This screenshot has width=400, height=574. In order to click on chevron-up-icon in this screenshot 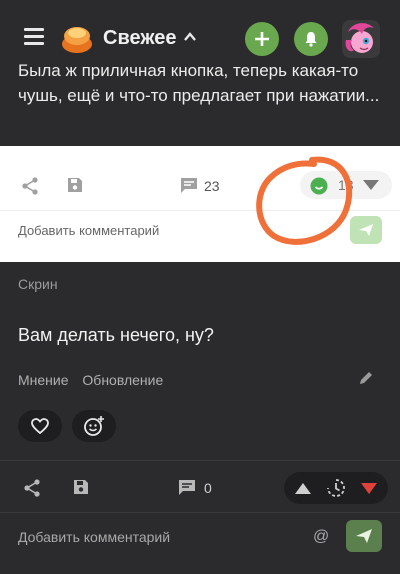, I will do `click(190, 37)`.